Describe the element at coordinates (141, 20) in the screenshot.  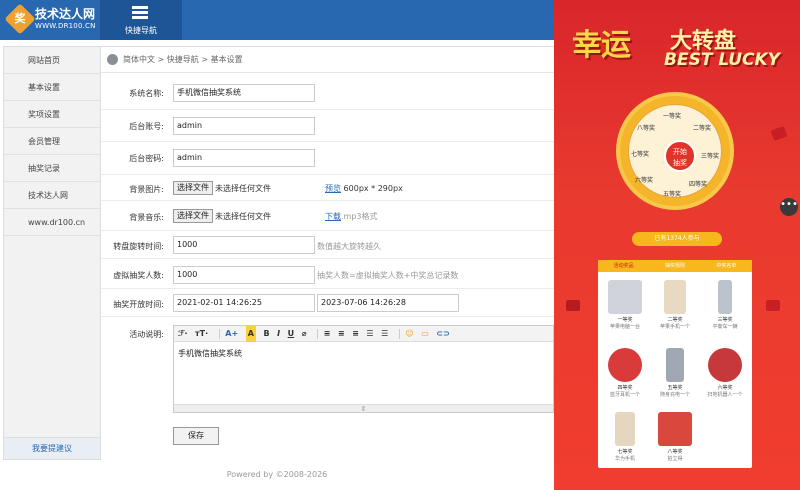
I see `quick-nav-button: 快捷导航` at that location.